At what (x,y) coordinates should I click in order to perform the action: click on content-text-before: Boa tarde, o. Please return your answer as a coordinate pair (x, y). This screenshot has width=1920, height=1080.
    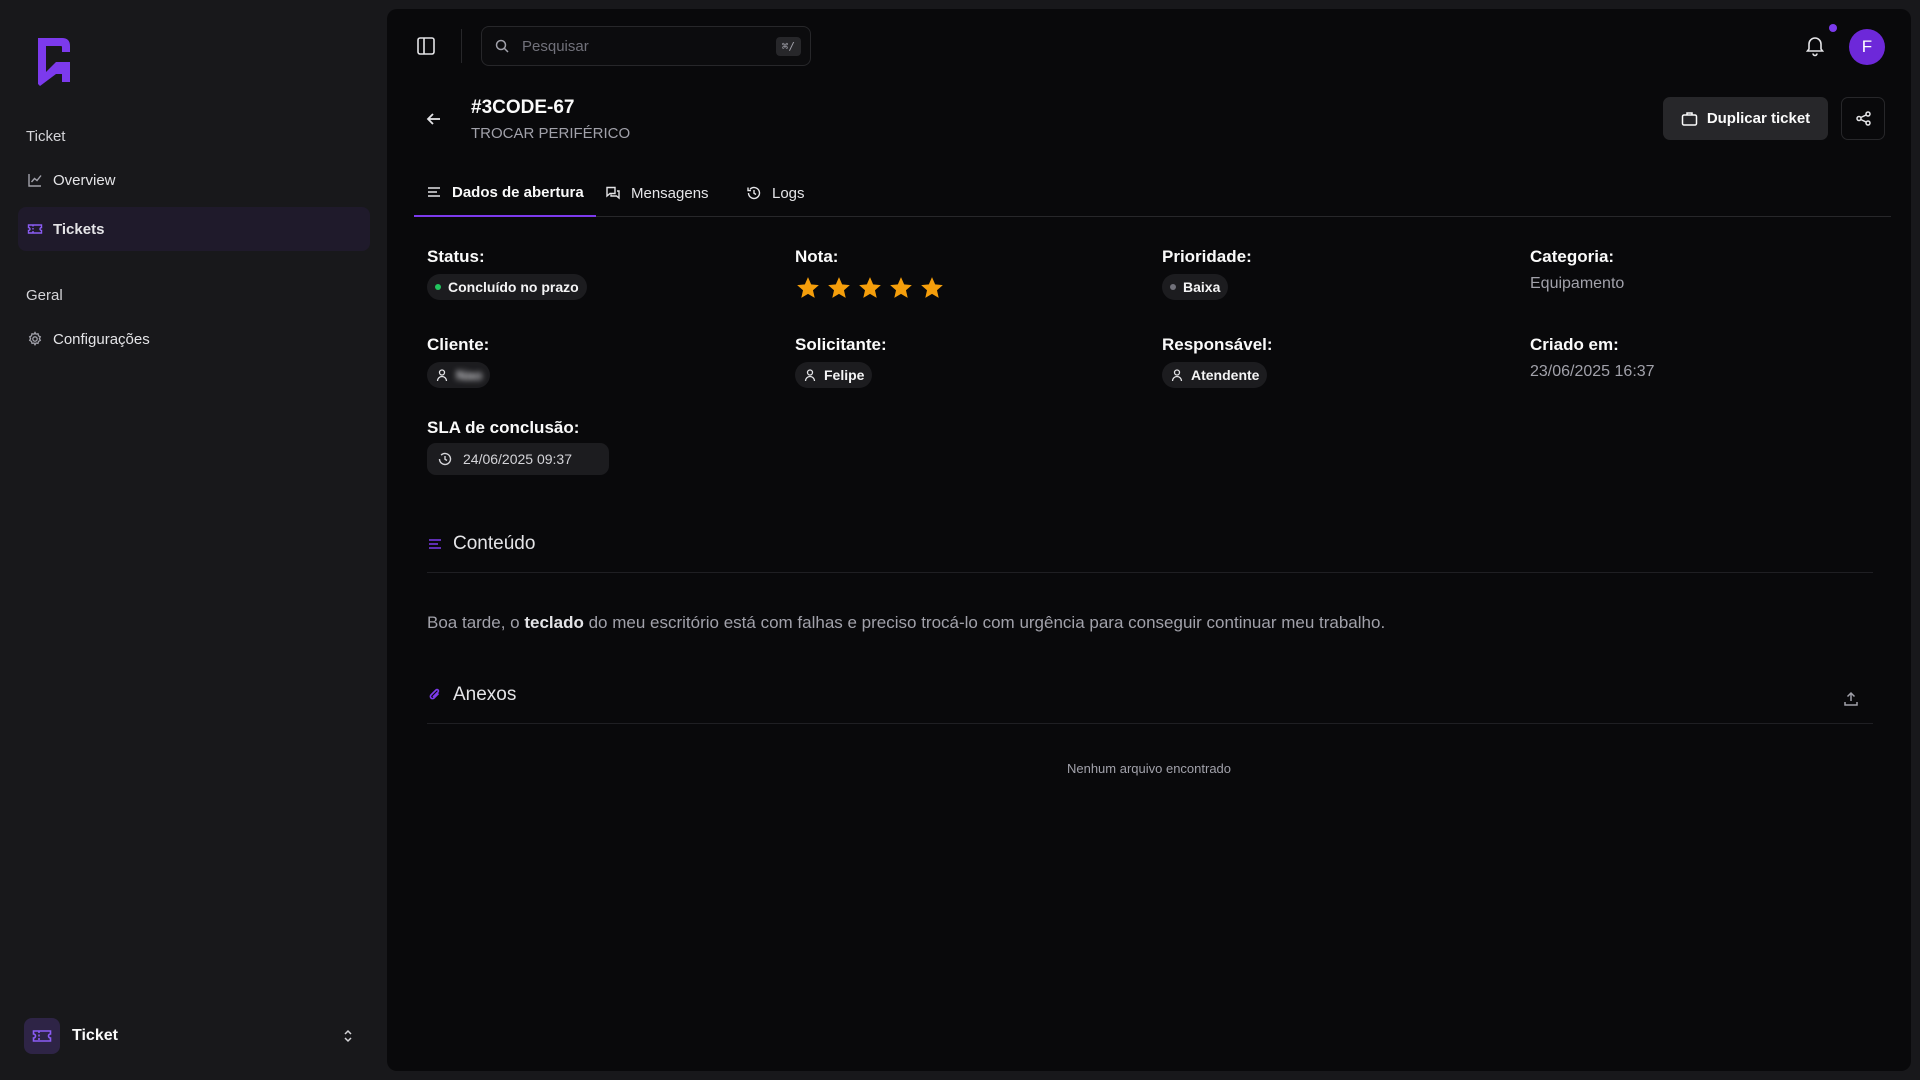
    Looking at the image, I should click on (476, 622).